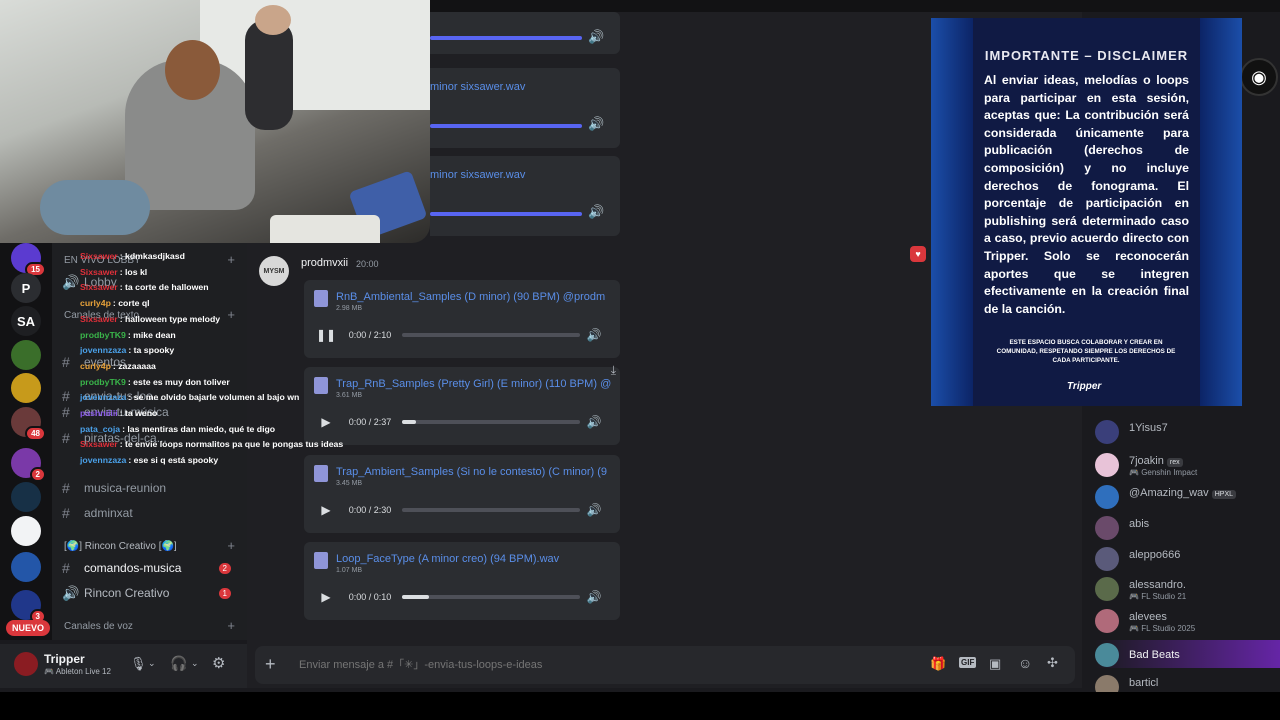  Describe the element at coordinates (1052, 663) in the screenshot. I see `apps-icon: ✣` at that location.